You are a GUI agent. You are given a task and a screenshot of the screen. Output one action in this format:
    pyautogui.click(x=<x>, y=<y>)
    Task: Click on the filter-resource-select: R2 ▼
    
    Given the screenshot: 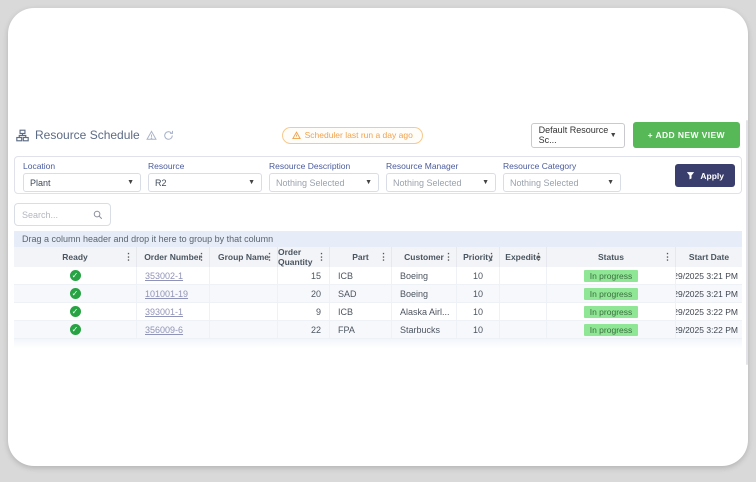 What is the action you would take?
    pyautogui.click(x=205, y=182)
    